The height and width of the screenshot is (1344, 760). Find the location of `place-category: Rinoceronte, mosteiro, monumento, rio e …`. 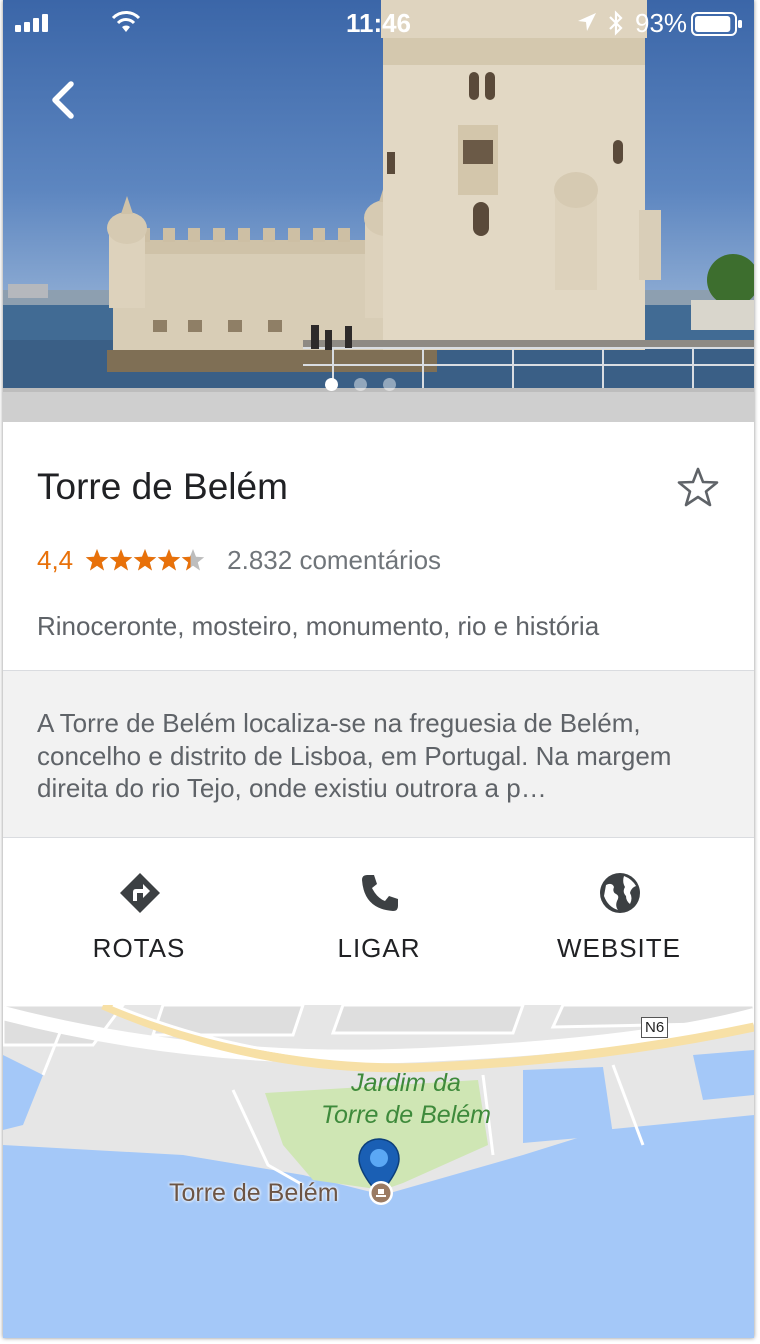

place-category: Rinoceronte, mosteiro, monumento, rio e … is located at coordinates (318, 626).